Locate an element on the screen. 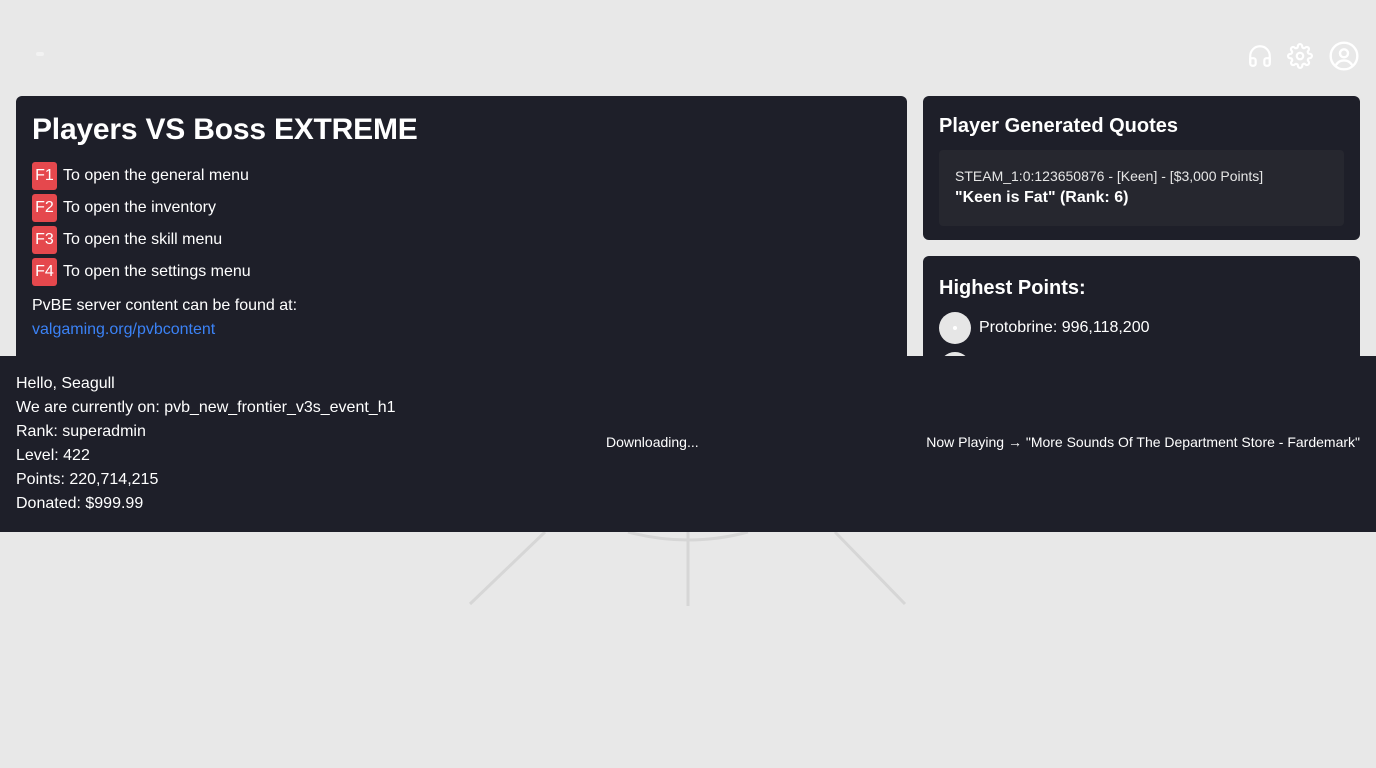  keybind-key: F4 is located at coordinates (44, 272).